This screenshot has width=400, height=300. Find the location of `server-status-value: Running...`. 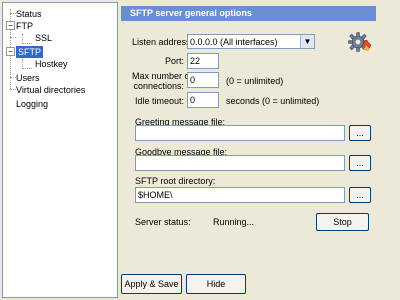

server-status-value: Running... is located at coordinates (234, 222).